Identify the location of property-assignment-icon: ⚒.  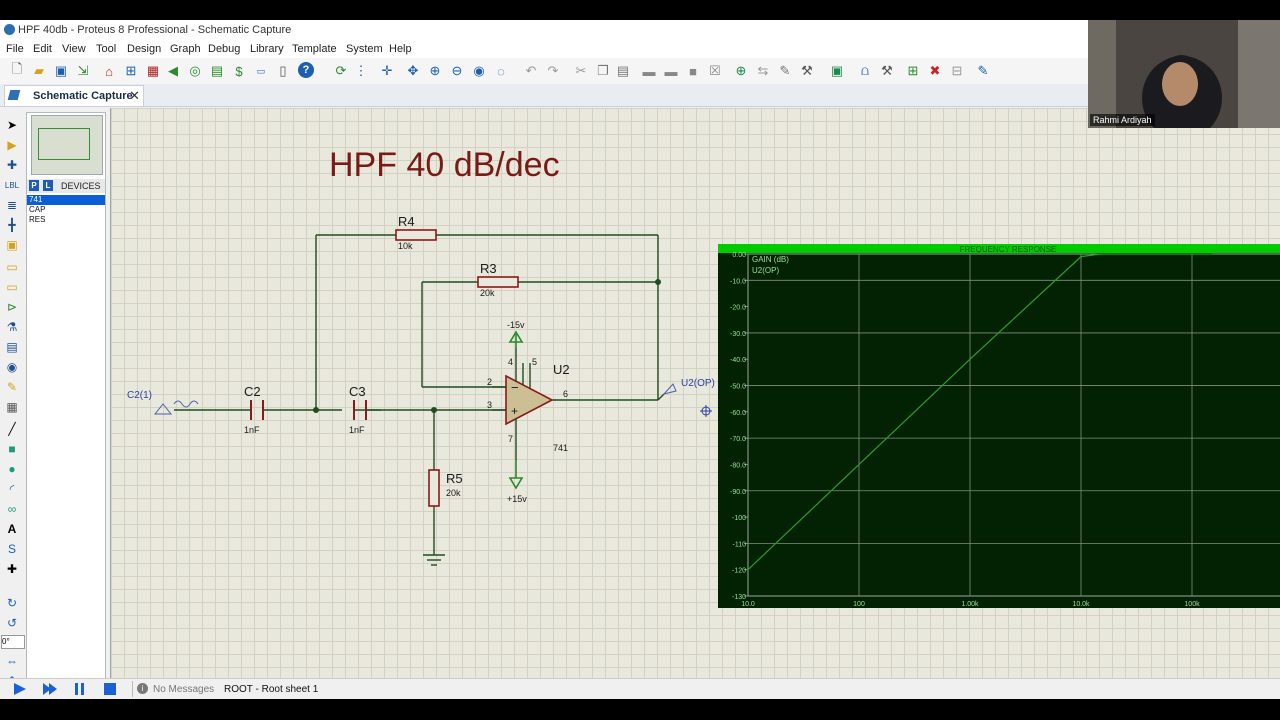
(887, 71).